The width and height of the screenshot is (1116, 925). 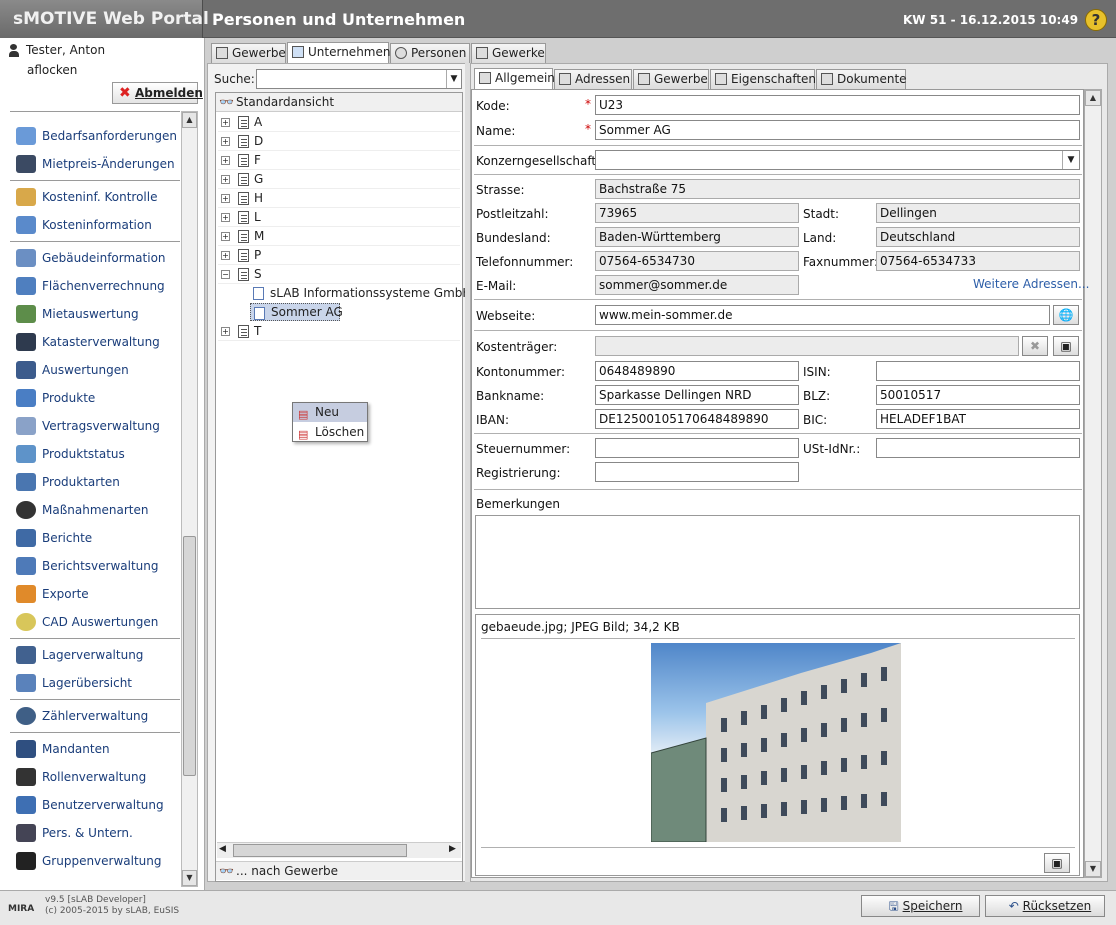 What do you see at coordinates (339, 179) in the screenshot?
I see `tree-node-g: + G` at bounding box center [339, 179].